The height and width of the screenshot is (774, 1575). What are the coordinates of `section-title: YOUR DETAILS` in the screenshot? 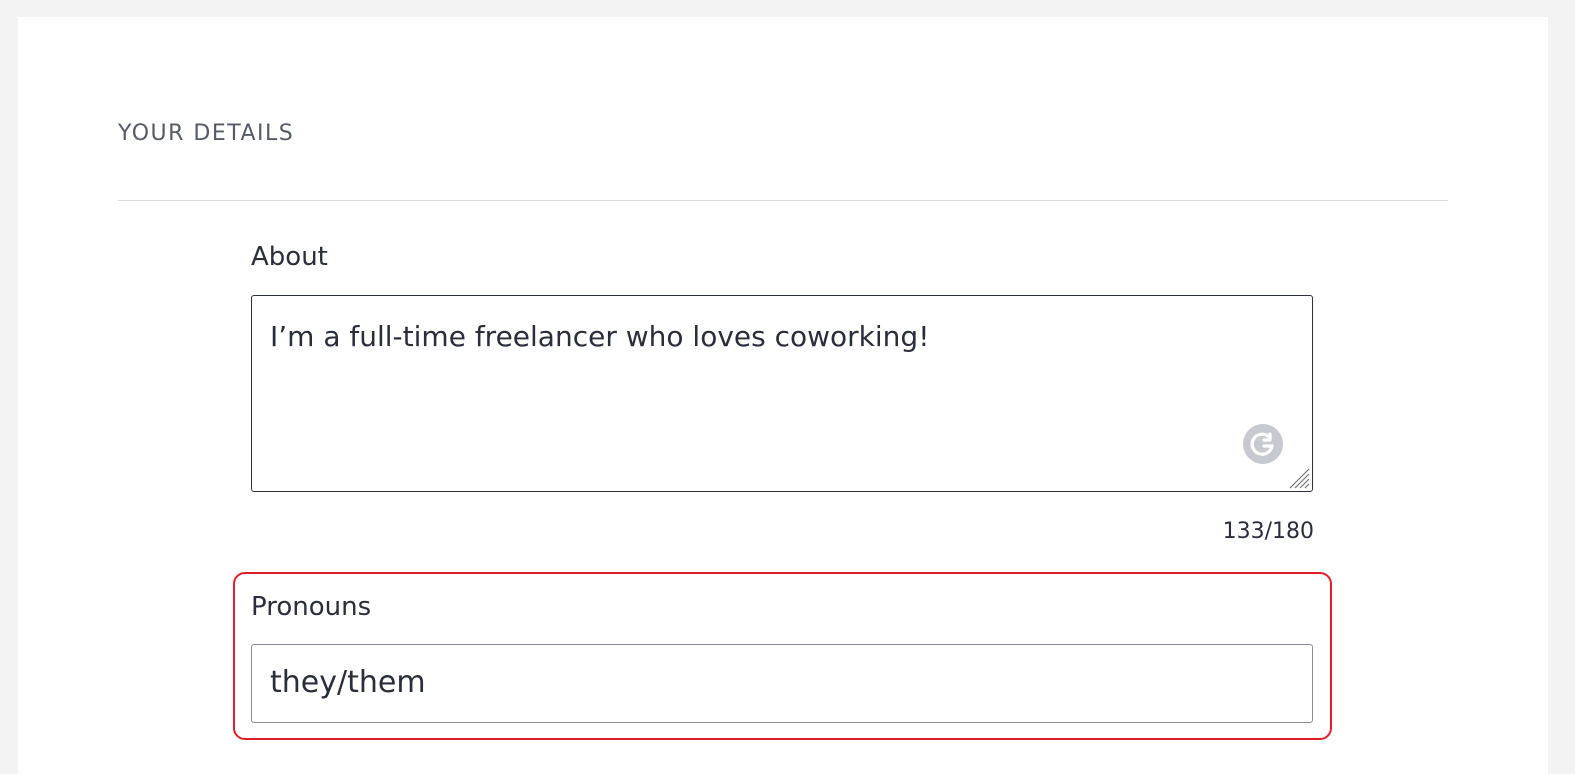 It's located at (206, 133).